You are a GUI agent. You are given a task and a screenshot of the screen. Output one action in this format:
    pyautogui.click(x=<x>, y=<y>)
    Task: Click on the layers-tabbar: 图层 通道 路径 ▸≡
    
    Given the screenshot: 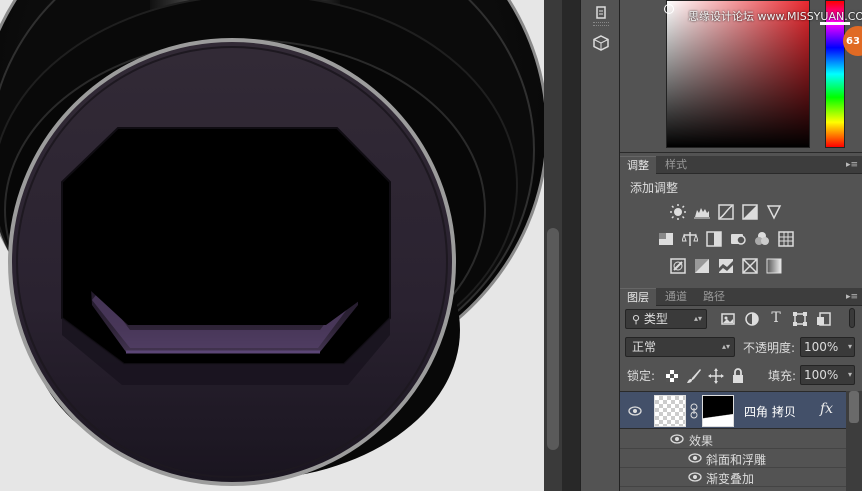 What is the action you would take?
    pyautogui.click(x=741, y=297)
    